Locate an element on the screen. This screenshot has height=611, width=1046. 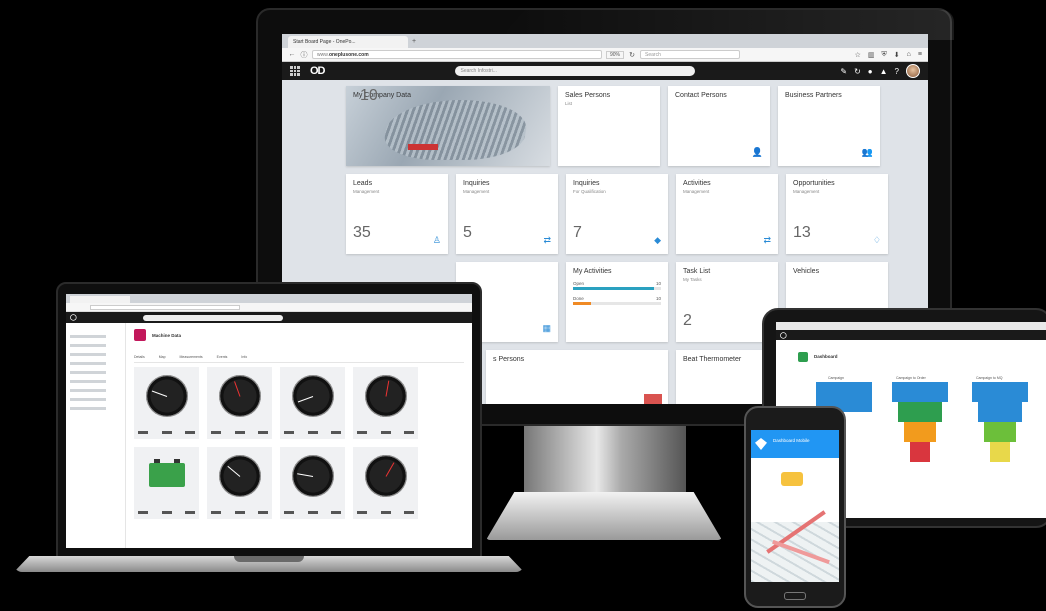
tablet-app-header: ◯ is located at coordinates (911, 335).